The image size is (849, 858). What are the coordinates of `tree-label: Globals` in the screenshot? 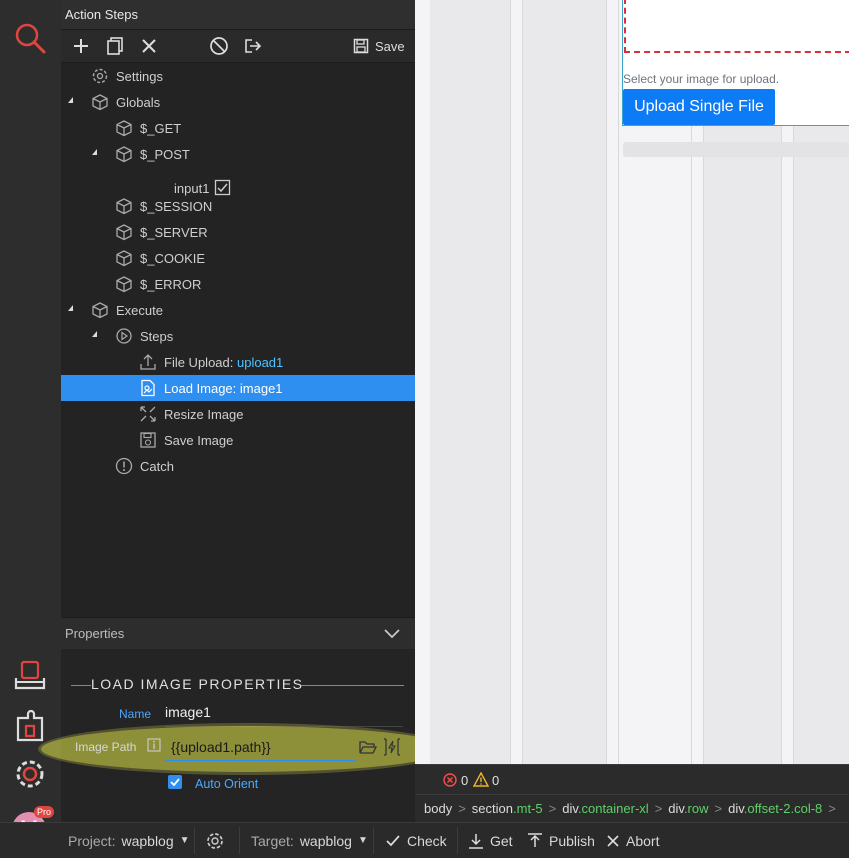 It's located at (138, 102).